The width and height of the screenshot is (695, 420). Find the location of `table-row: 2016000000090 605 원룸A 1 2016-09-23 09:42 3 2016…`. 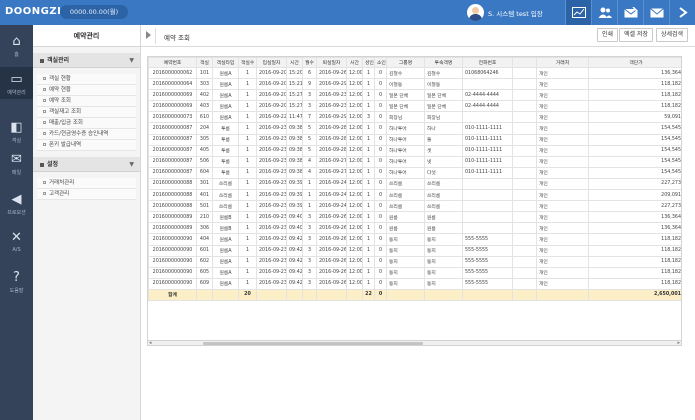

table-row: 2016000000090 605 원룸A 1 2016-09-23 09:42 3 2016… is located at coordinates (414, 272).